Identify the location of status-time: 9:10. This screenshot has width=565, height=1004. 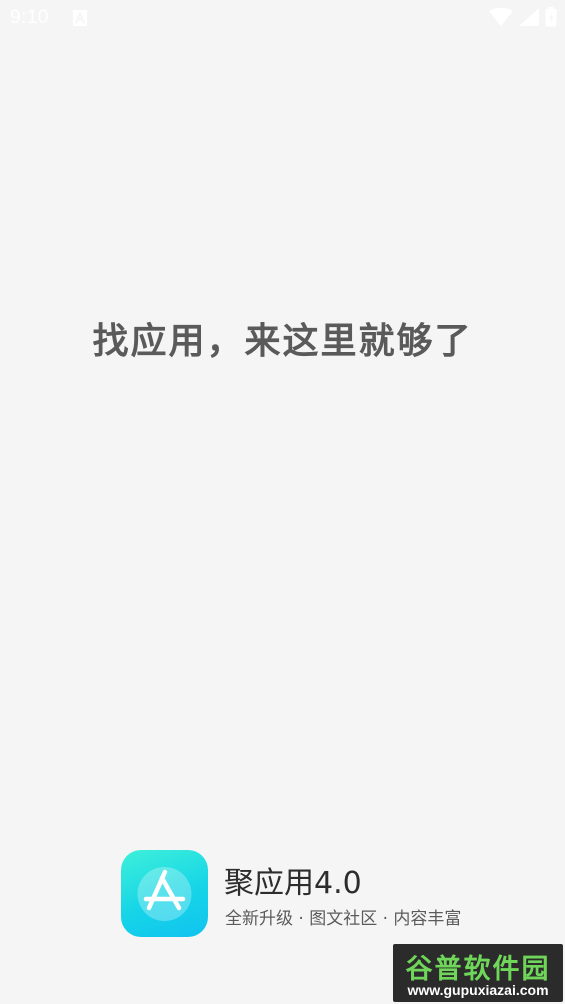
(29, 17).